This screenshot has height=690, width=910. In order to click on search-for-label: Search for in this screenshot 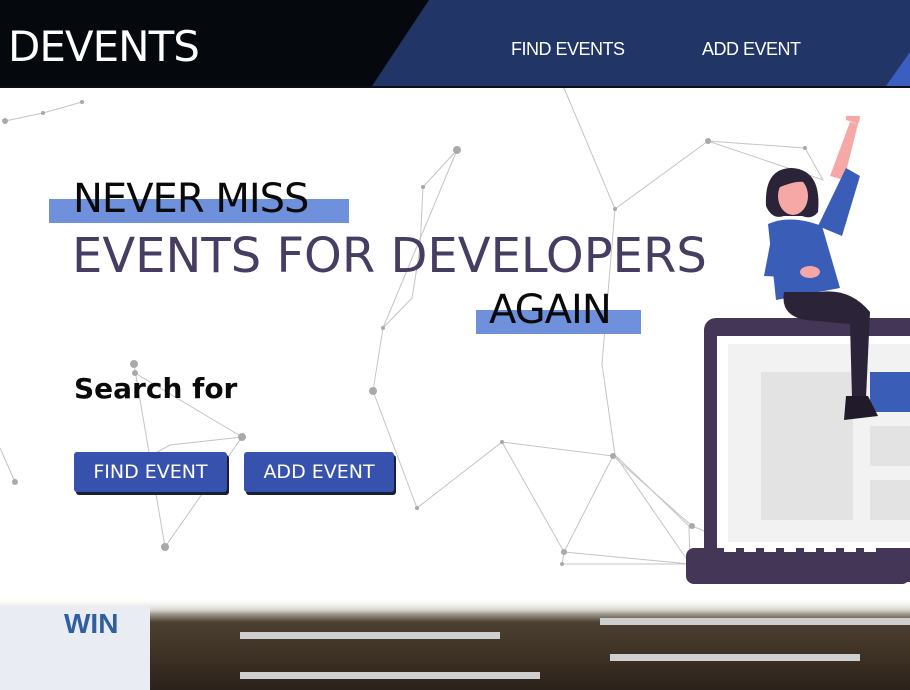, I will do `click(156, 388)`.